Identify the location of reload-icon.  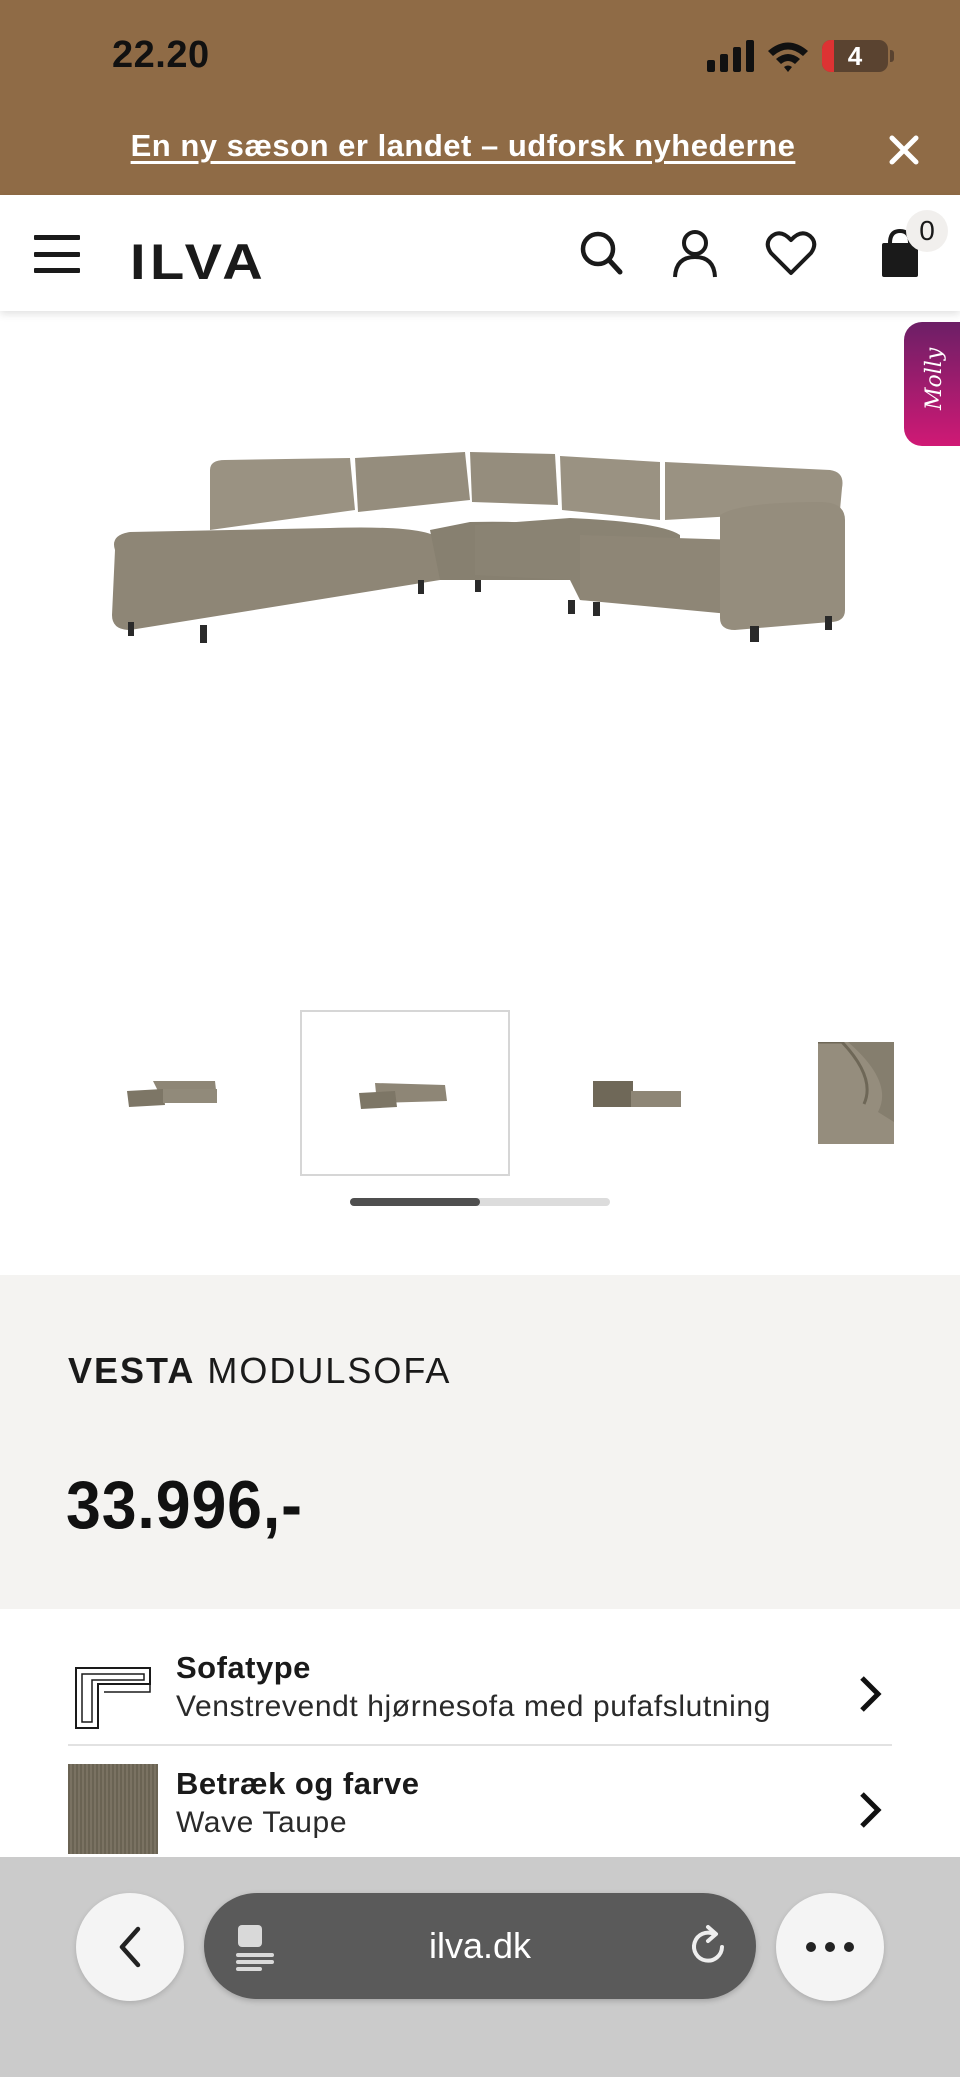
(708, 1946).